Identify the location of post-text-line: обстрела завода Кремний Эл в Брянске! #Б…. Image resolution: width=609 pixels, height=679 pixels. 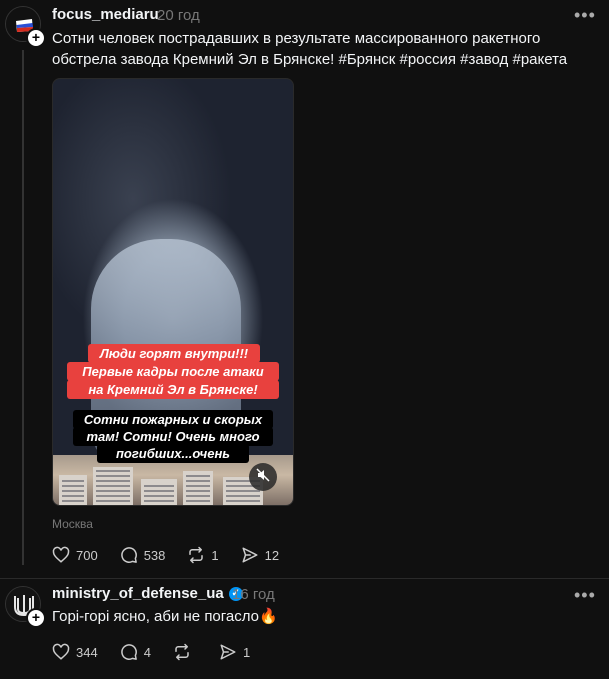
(310, 59).